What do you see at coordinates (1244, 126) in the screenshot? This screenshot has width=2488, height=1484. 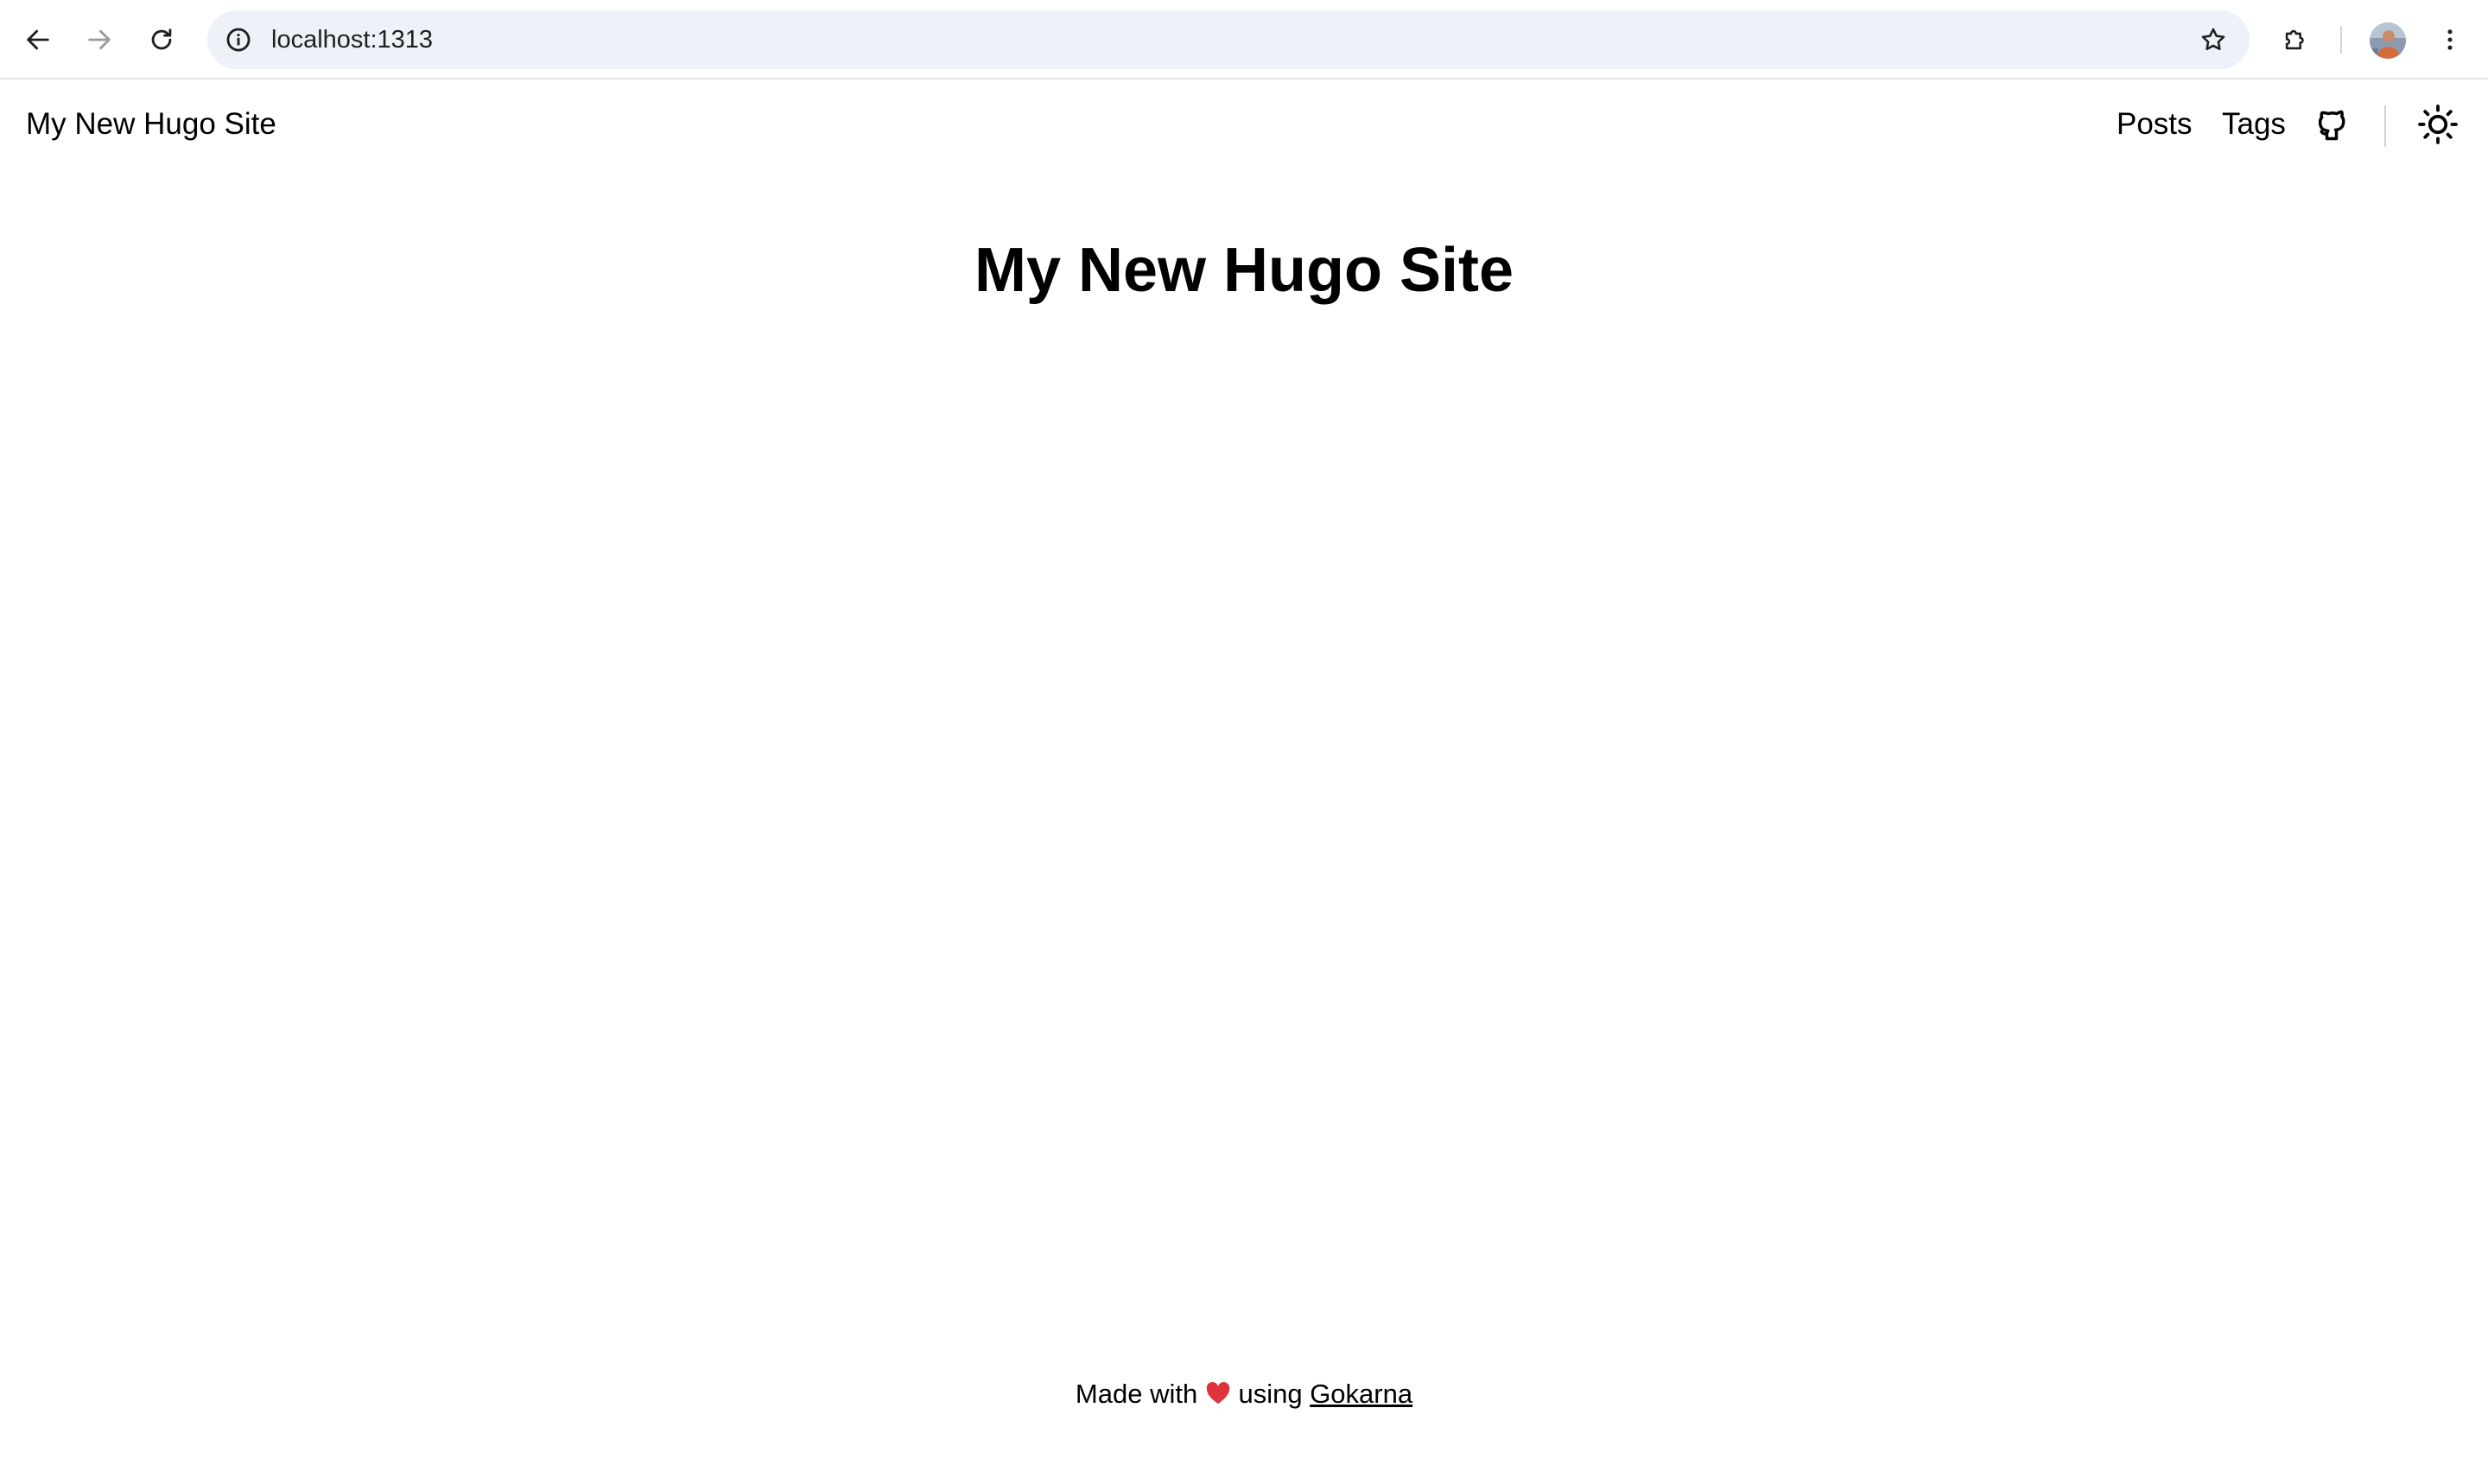 I see `site-header: My New Hugo Site Posts Tags` at bounding box center [1244, 126].